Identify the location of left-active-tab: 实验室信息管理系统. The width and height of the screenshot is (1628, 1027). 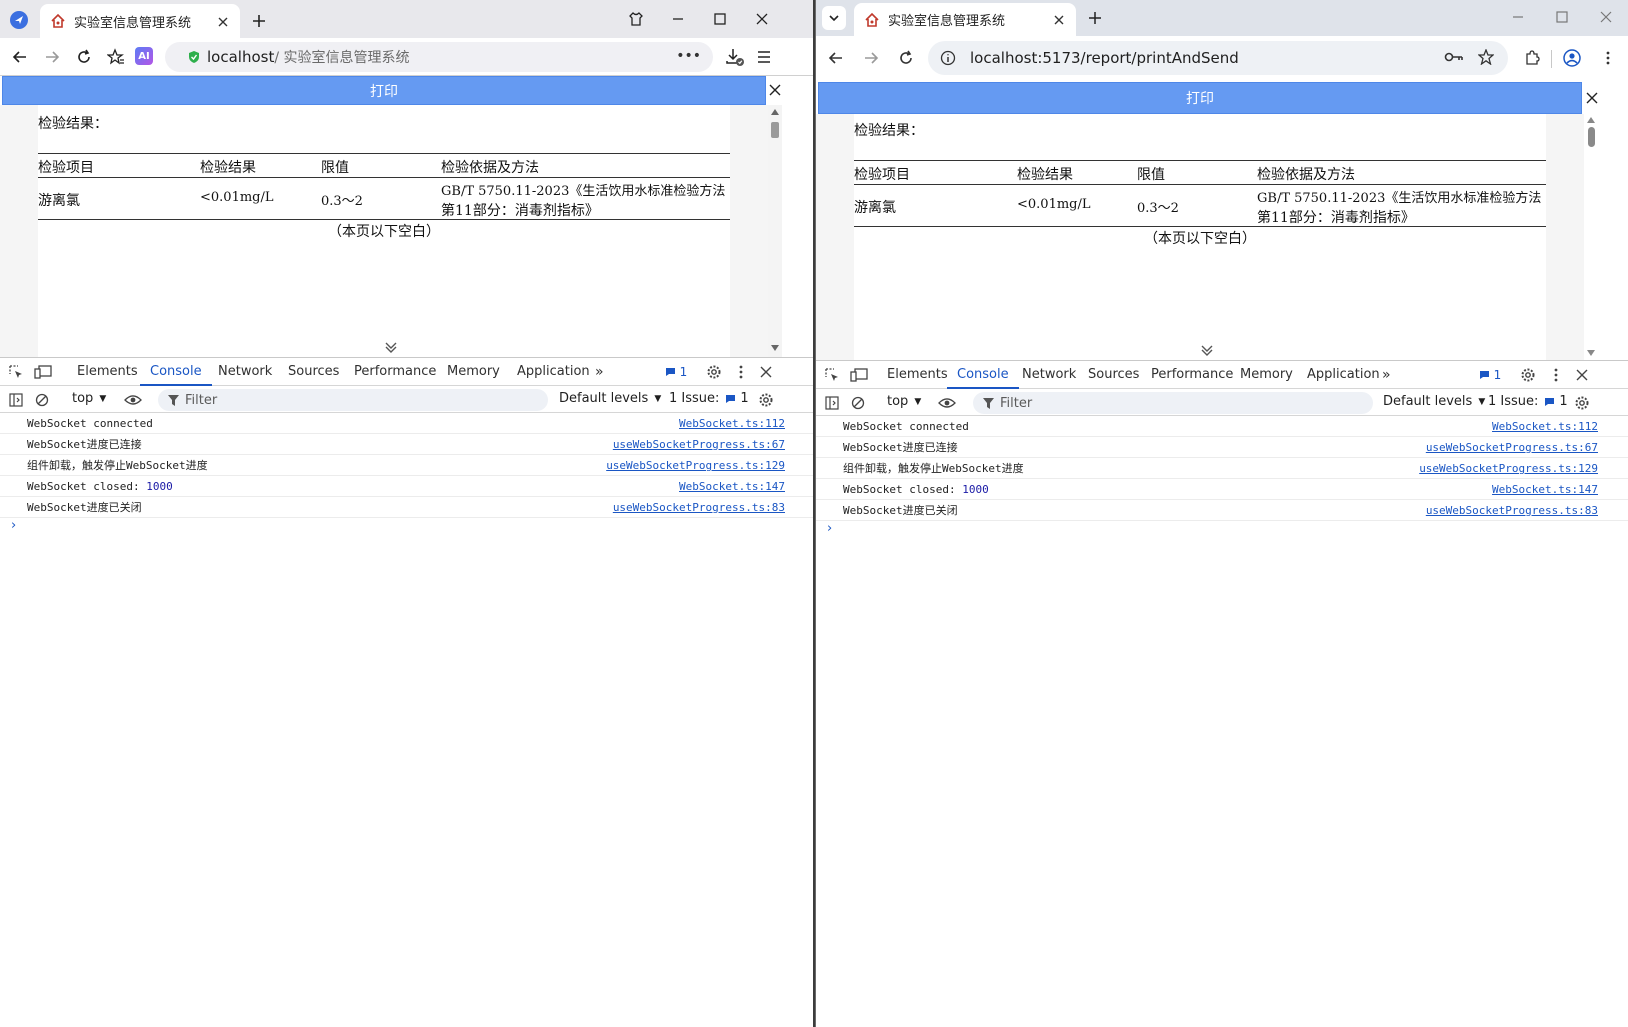
(140, 21).